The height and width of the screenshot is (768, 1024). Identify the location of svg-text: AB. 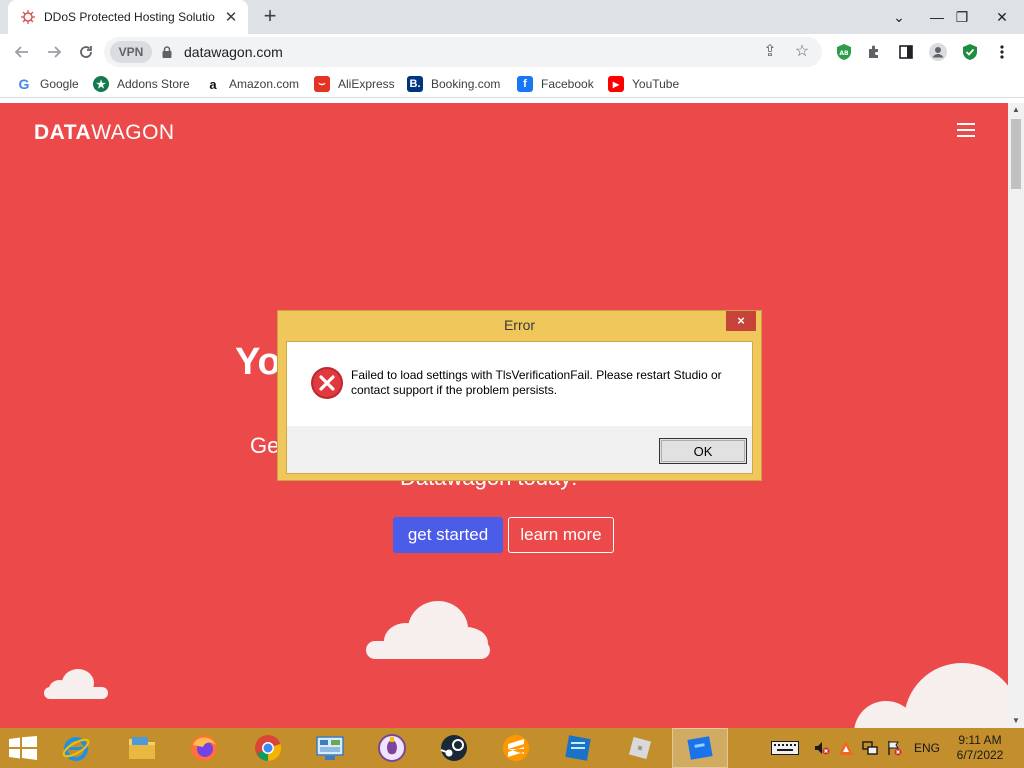
(844, 53).